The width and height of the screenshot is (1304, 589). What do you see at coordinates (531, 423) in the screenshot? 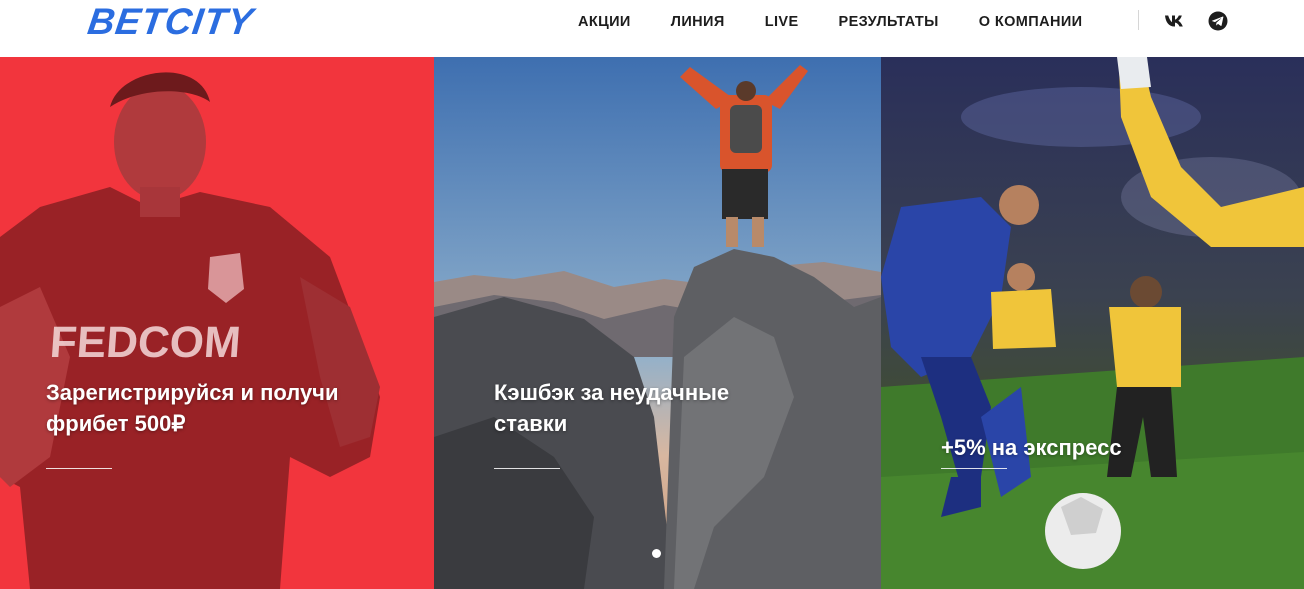
I see `promo-cashback-line-2: ставки` at bounding box center [531, 423].